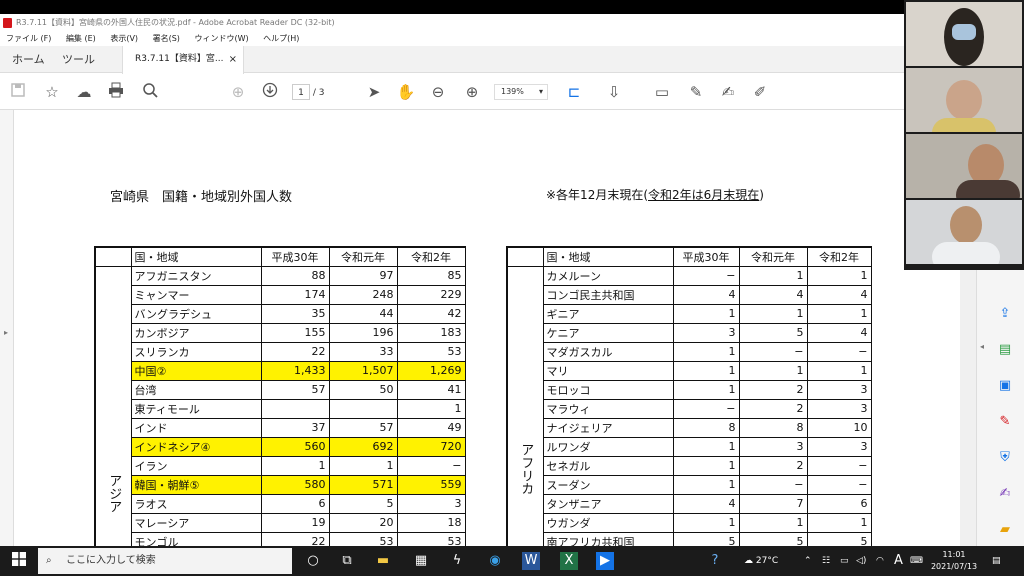 Image resolution: width=1024 pixels, height=576 pixels. I want to click on value-cell-h30: 19, so click(295, 522).